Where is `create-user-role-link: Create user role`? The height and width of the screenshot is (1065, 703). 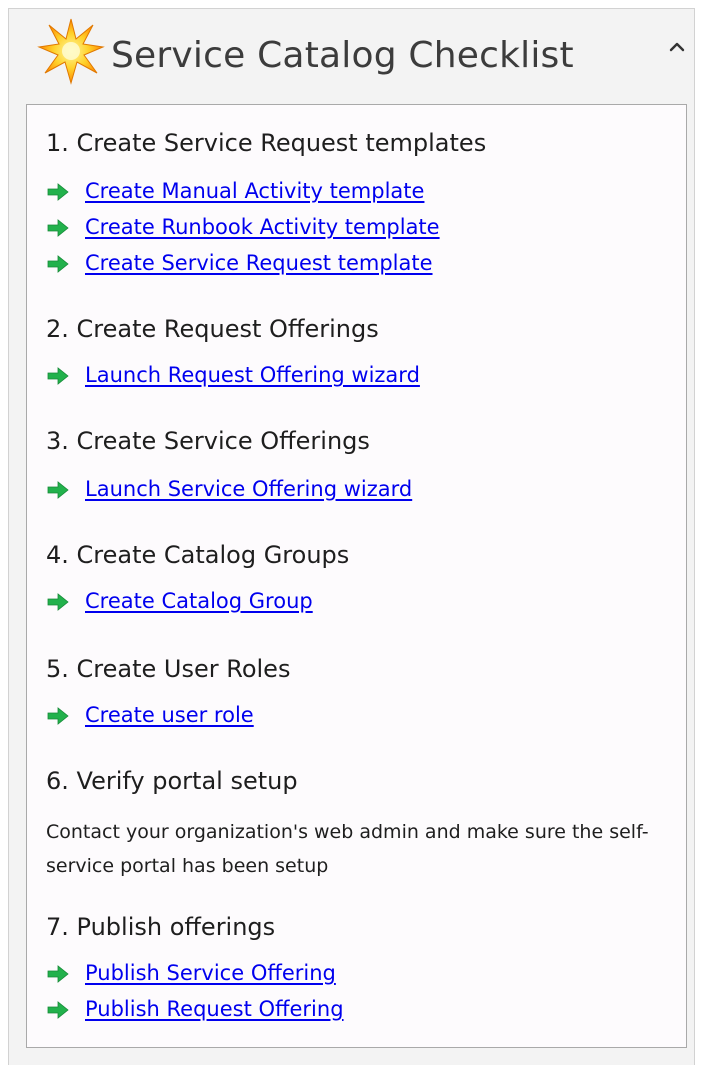 create-user-role-link: Create user role is located at coordinates (169, 715).